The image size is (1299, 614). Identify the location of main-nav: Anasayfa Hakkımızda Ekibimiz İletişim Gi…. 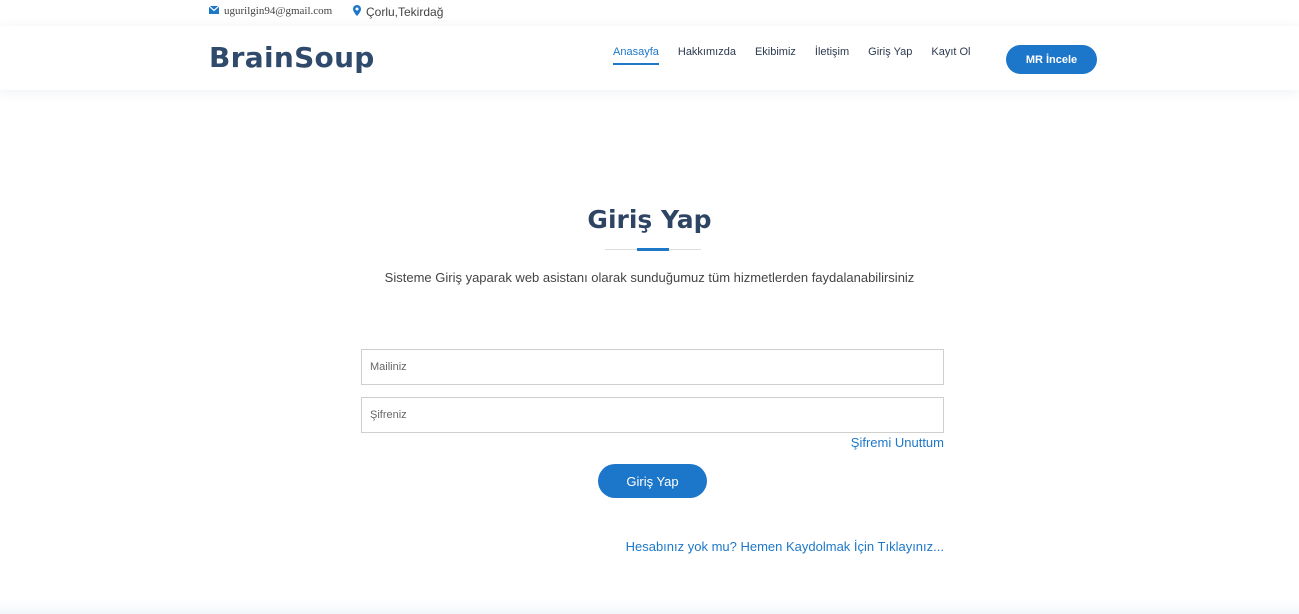
(801, 55).